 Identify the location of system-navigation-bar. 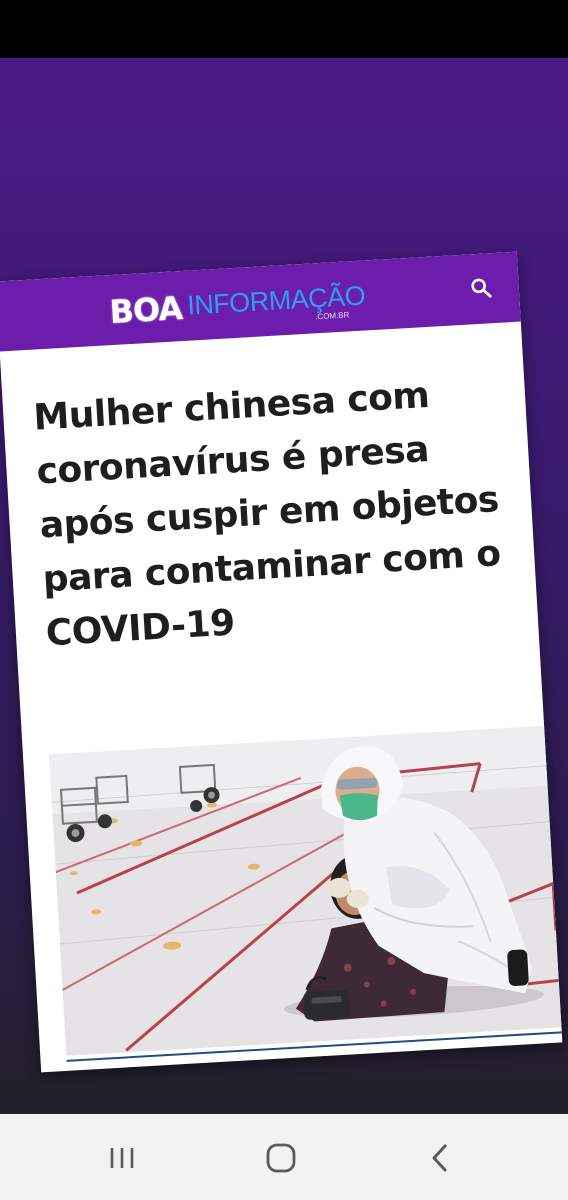
(284, 1157).